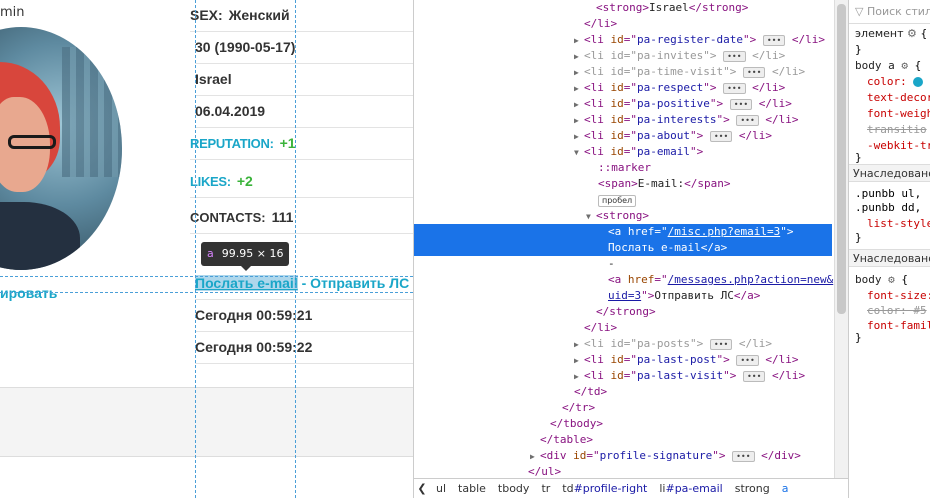  Describe the element at coordinates (677, 119) in the screenshot. I see `attr-id: pa-interests` at that location.